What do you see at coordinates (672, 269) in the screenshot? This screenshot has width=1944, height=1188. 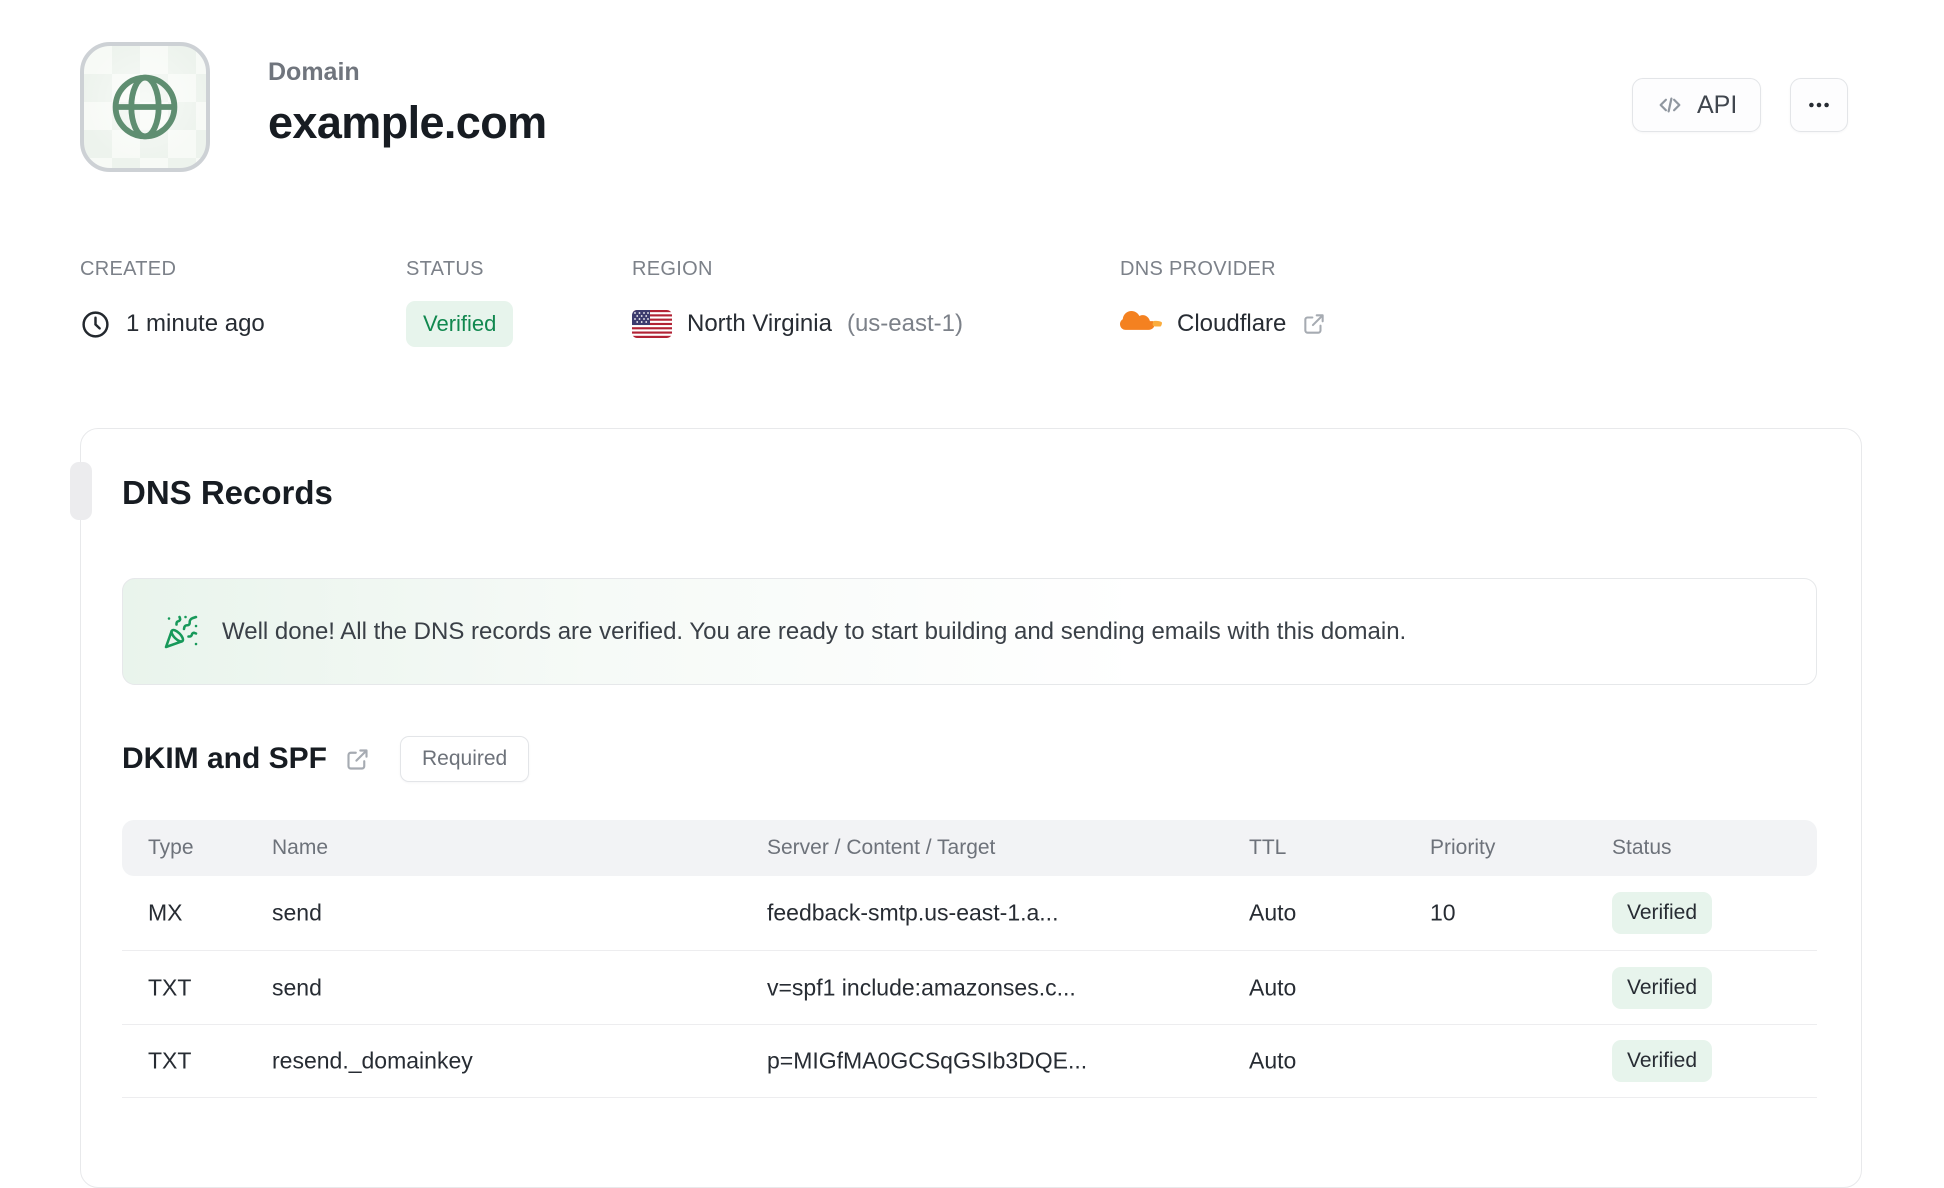 I see `region-label: REGION` at bounding box center [672, 269].